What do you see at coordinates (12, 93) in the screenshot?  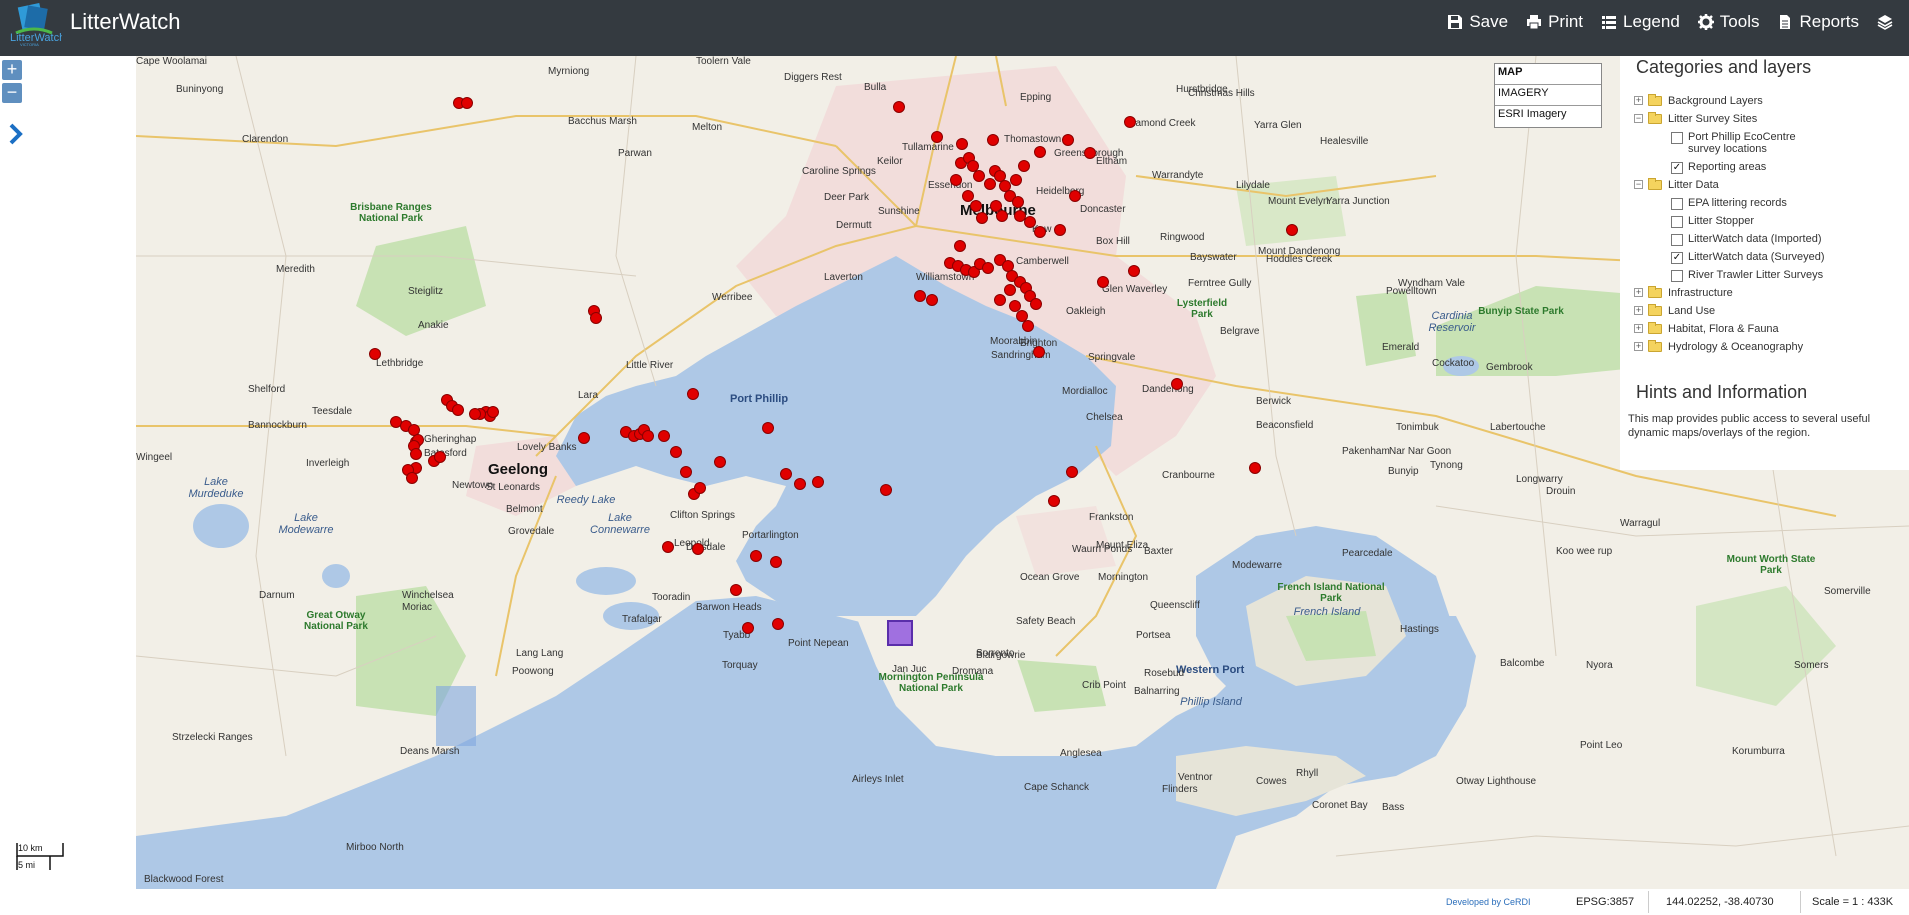 I see `zoom-out-button: −` at bounding box center [12, 93].